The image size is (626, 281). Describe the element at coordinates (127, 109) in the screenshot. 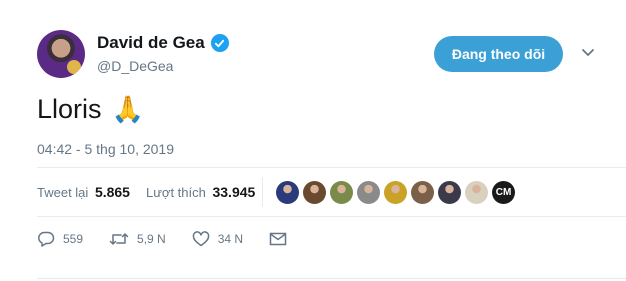

I see `praying-hands-emoji: 🙏` at that location.